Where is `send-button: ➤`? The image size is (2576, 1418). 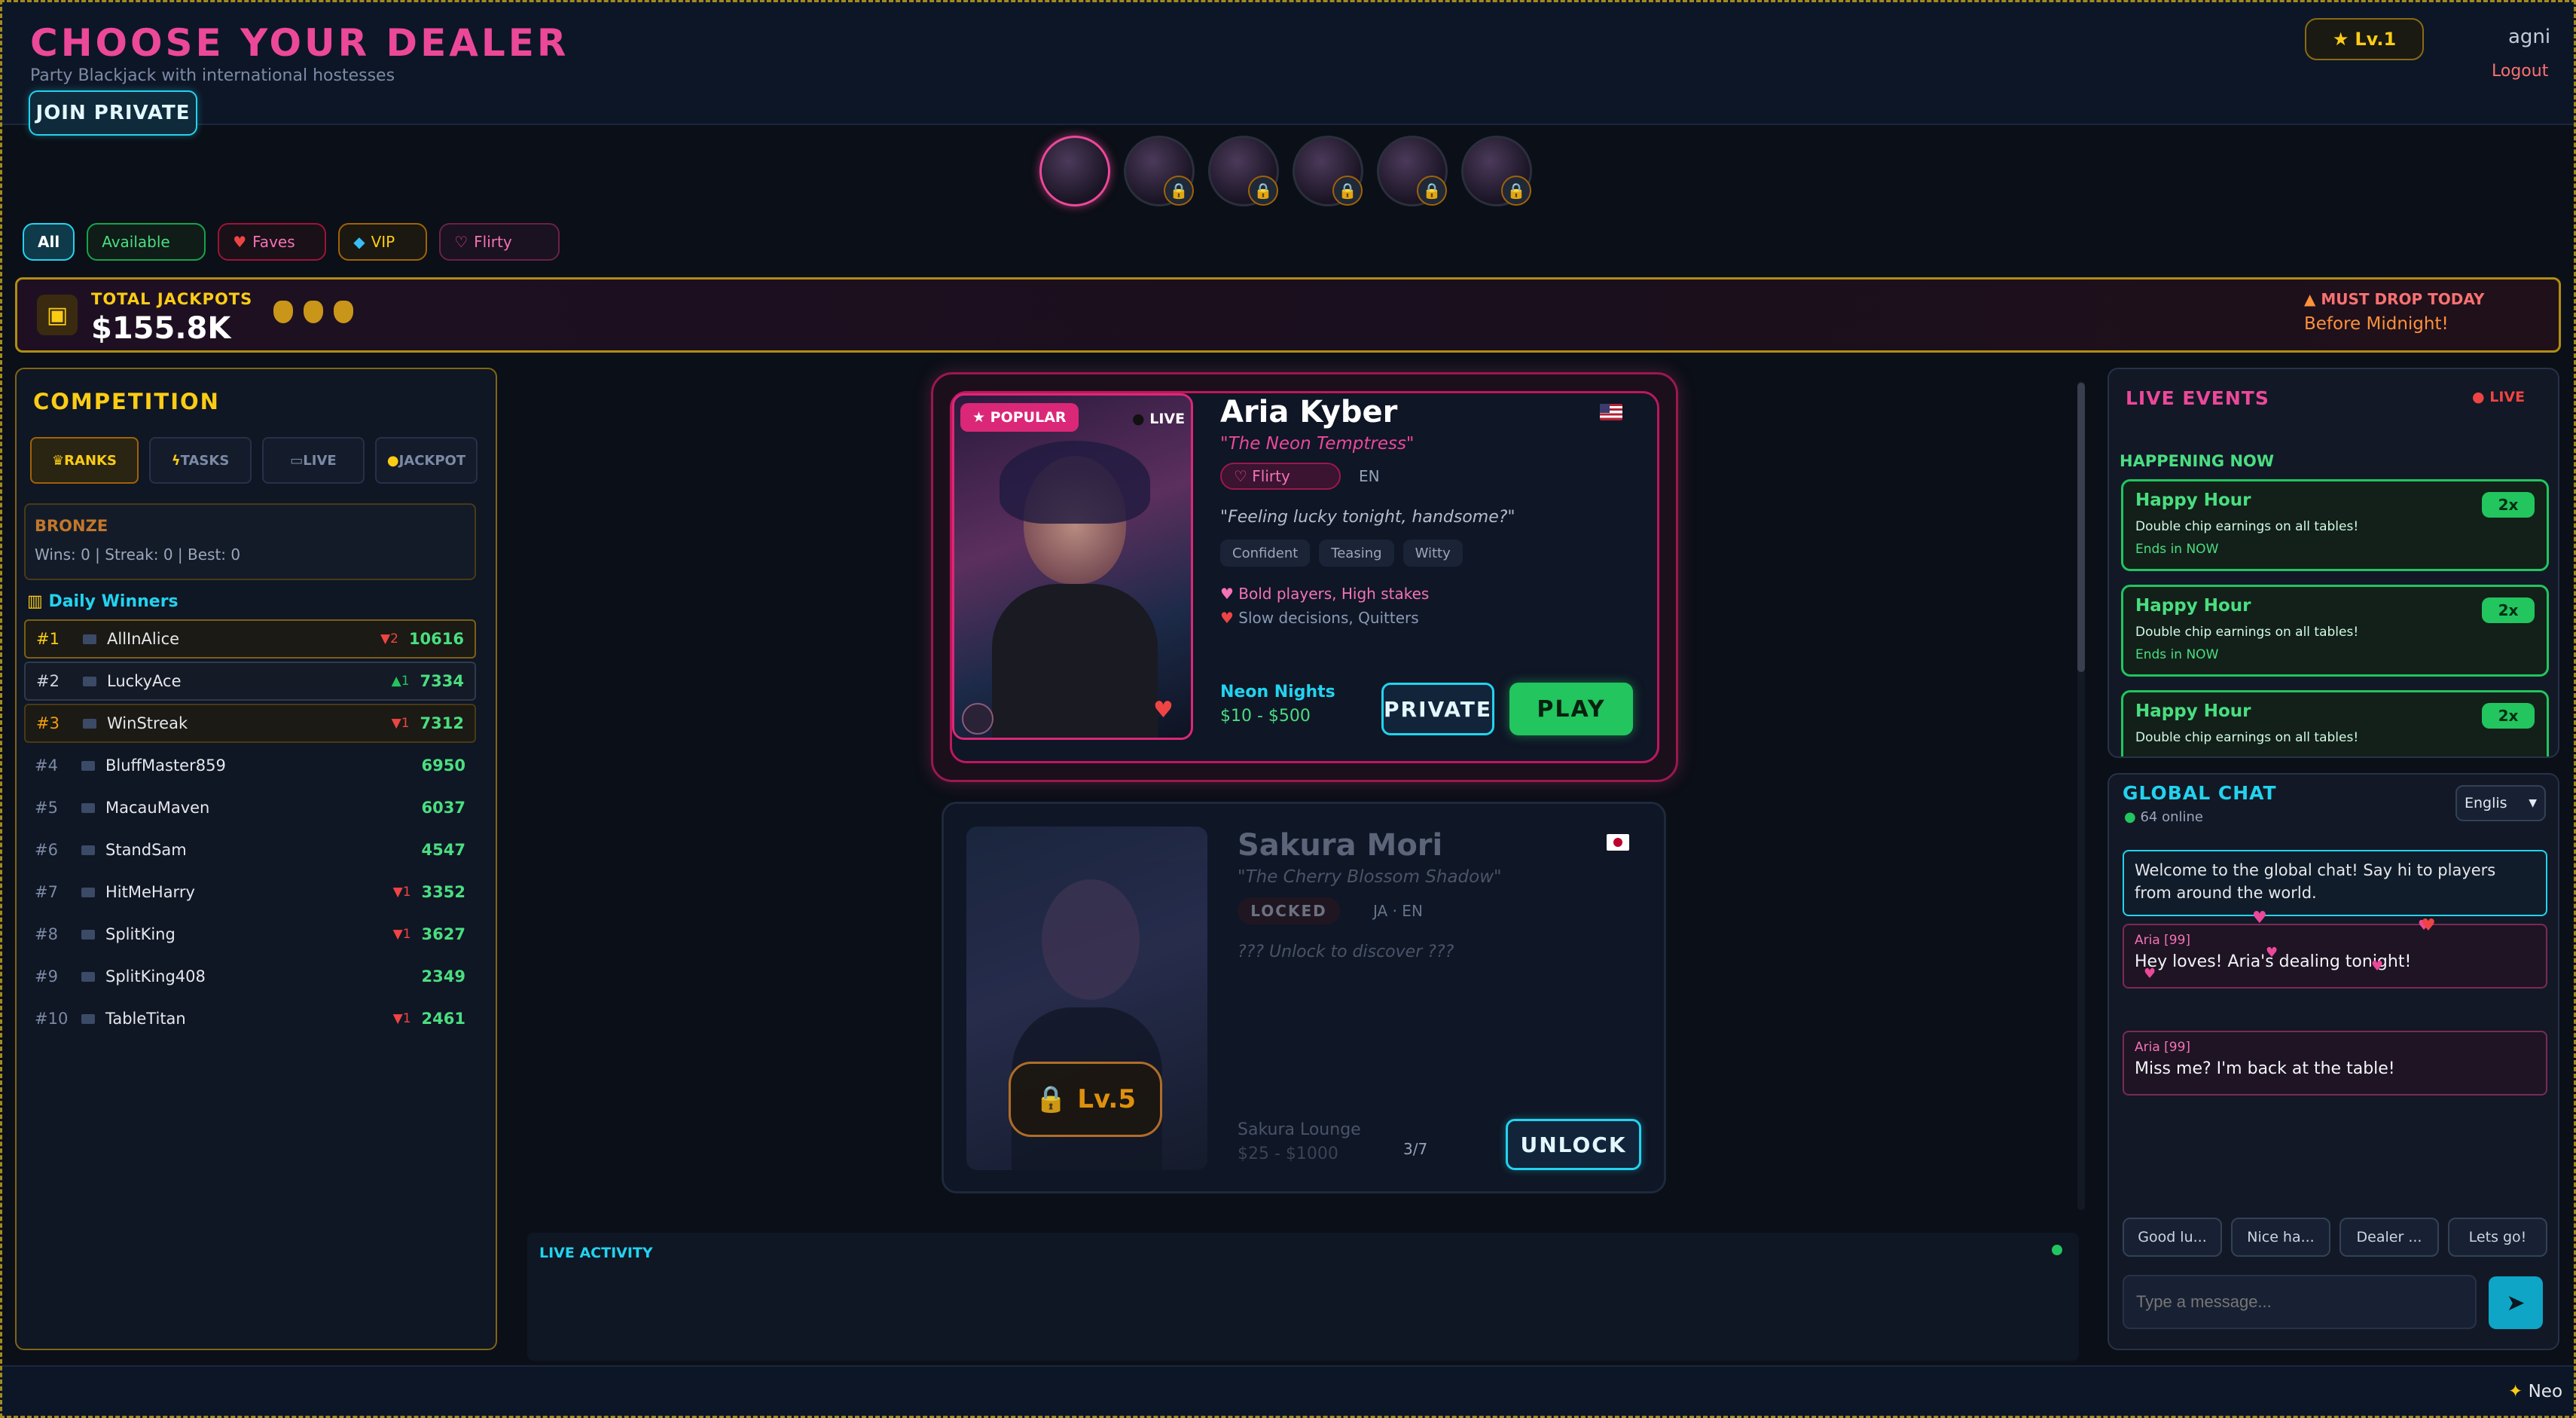
send-button: ➤ is located at coordinates (2516, 1302).